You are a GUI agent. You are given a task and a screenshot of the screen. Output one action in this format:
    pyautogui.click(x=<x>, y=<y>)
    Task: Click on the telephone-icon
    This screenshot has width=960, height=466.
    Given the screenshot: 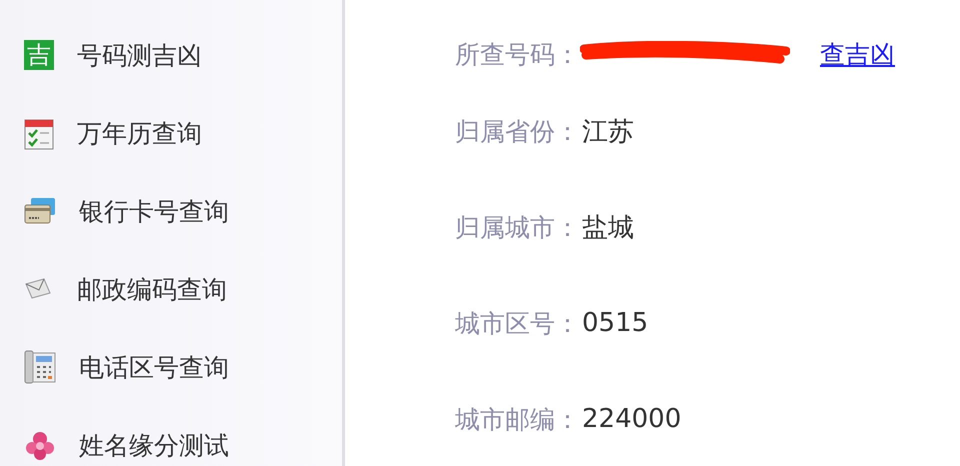 What is the action you would take?
    pyautogui.click(x=40, y=367)
    